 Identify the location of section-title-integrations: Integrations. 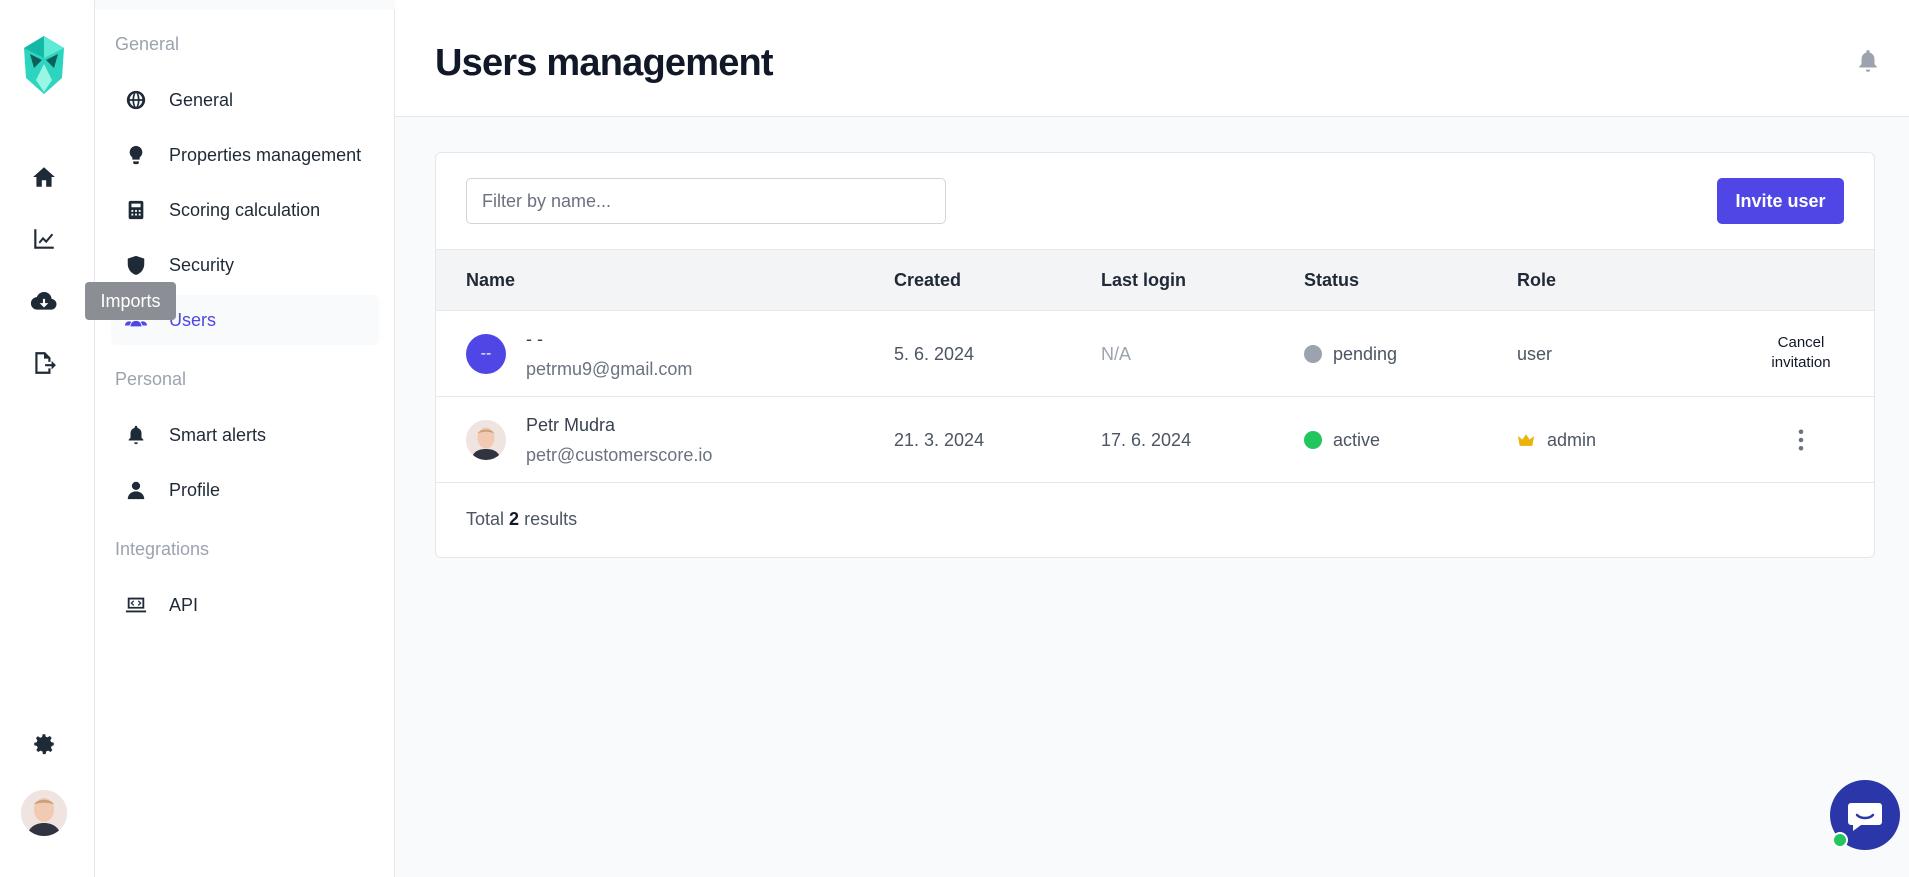
(162, 549).